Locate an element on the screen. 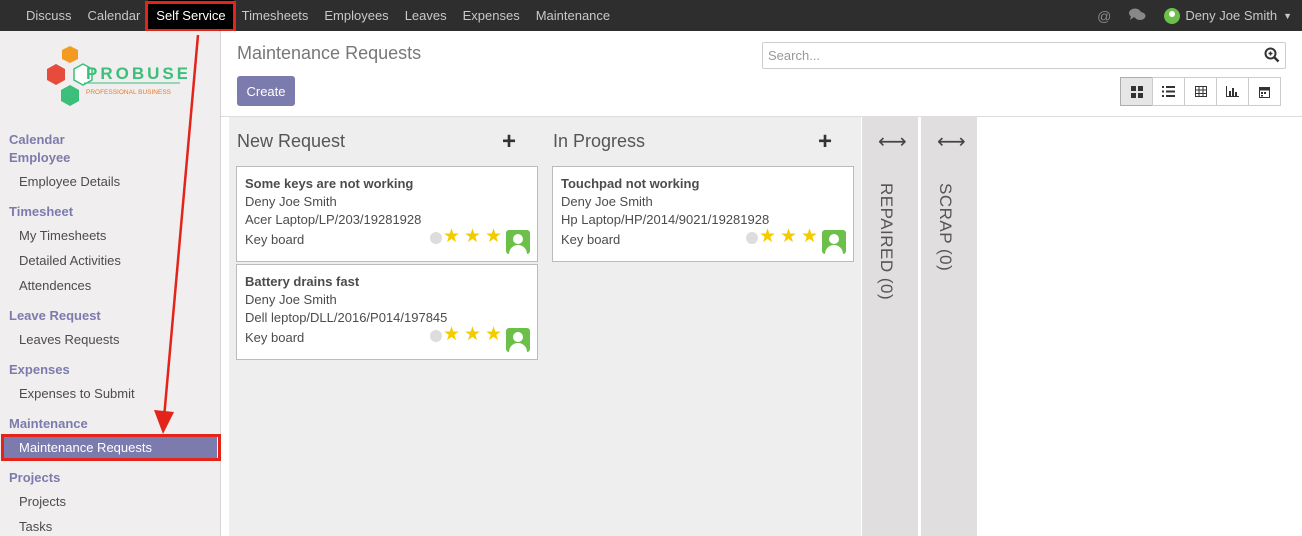  view-switcher is located at coordinates (1200, 91).